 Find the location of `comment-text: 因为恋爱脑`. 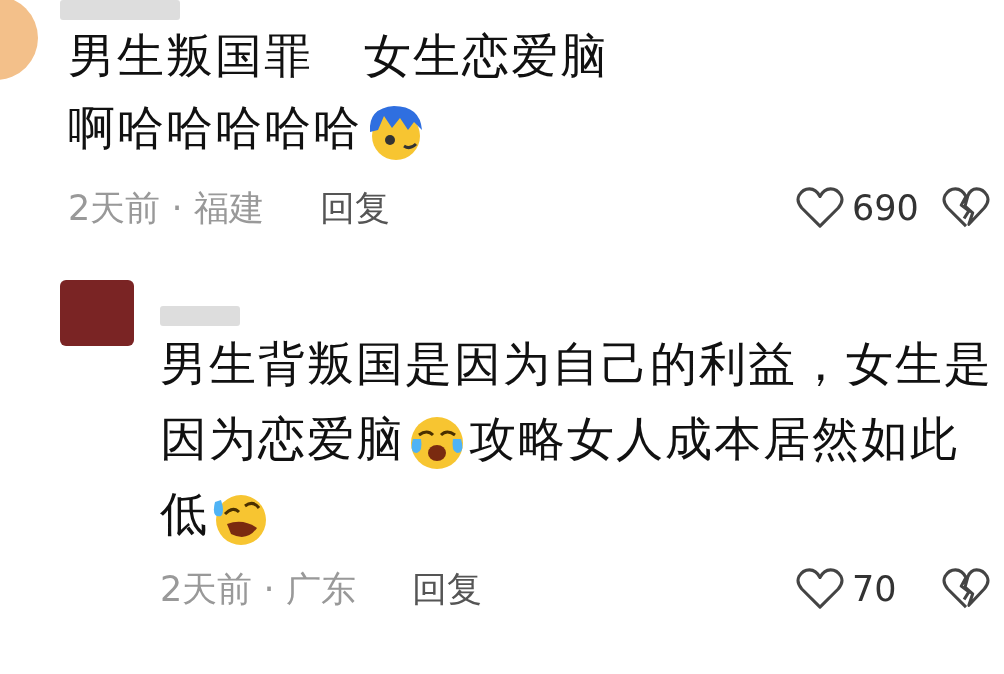

comment-text: 因为恋爱脑 is located at coordinates (282, 438).